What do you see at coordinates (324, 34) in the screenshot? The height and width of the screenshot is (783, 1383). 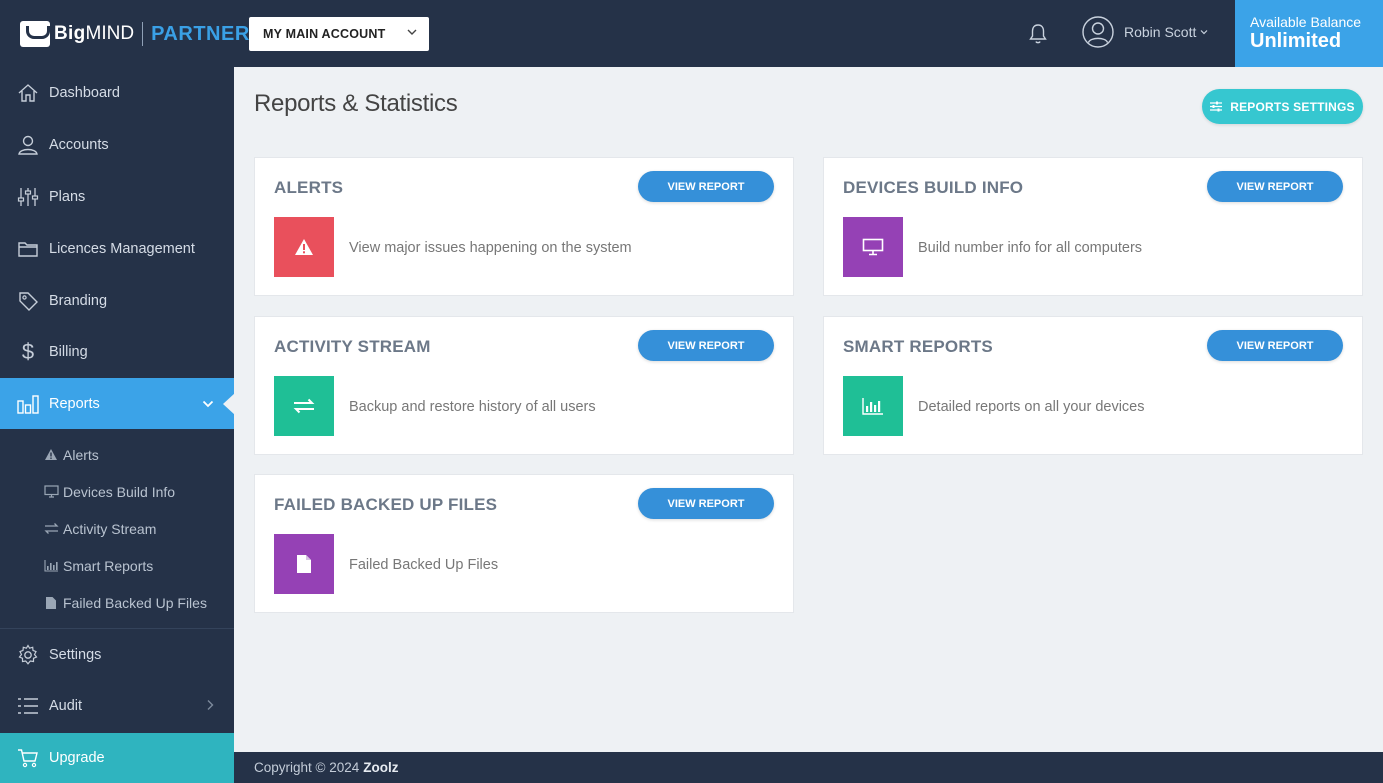 I see `account-select-value: MY MAIN ACCOUNT` at bounding box center [324, 34].